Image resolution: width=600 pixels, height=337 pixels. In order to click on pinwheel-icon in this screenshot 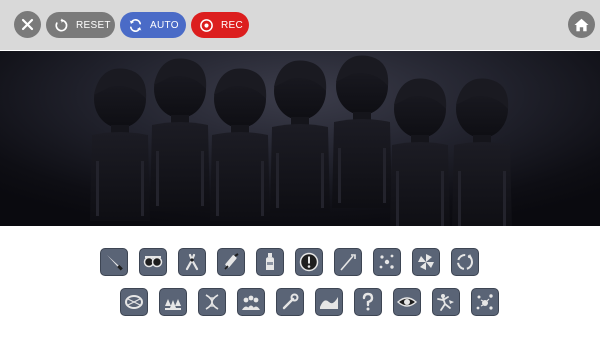, I will do `click(426, 262)`.